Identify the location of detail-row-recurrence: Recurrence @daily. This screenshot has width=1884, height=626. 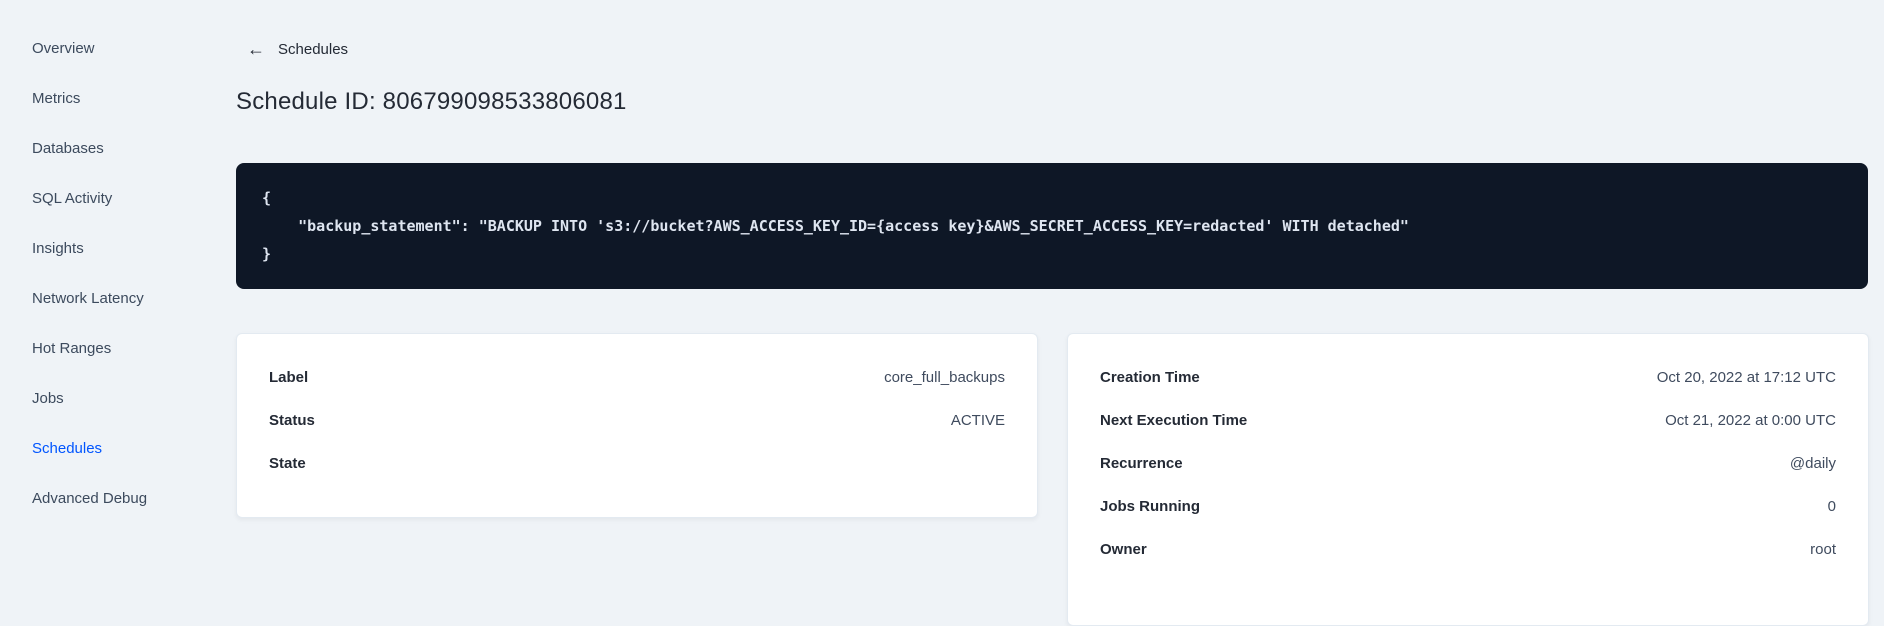
(1468, 463).